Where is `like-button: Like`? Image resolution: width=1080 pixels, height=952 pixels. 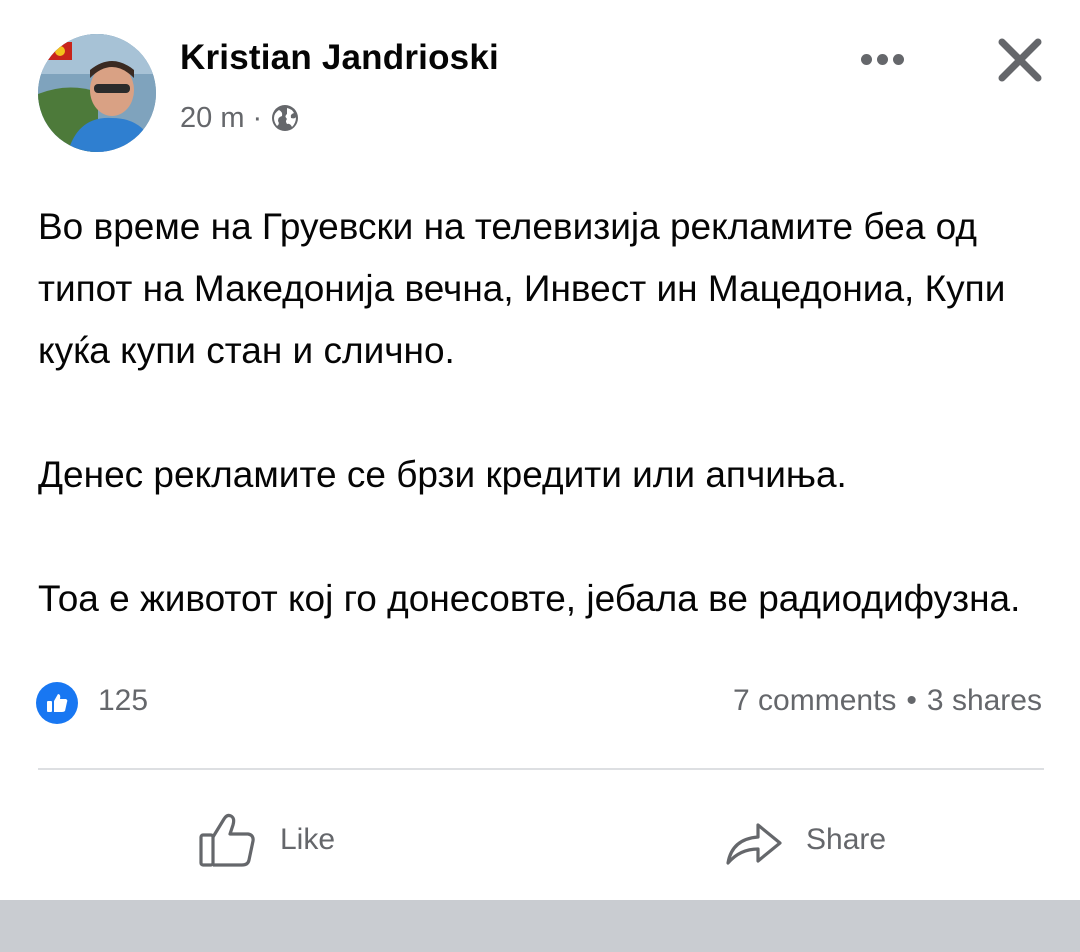 like-button: Like is located at coordinates (265, 840).